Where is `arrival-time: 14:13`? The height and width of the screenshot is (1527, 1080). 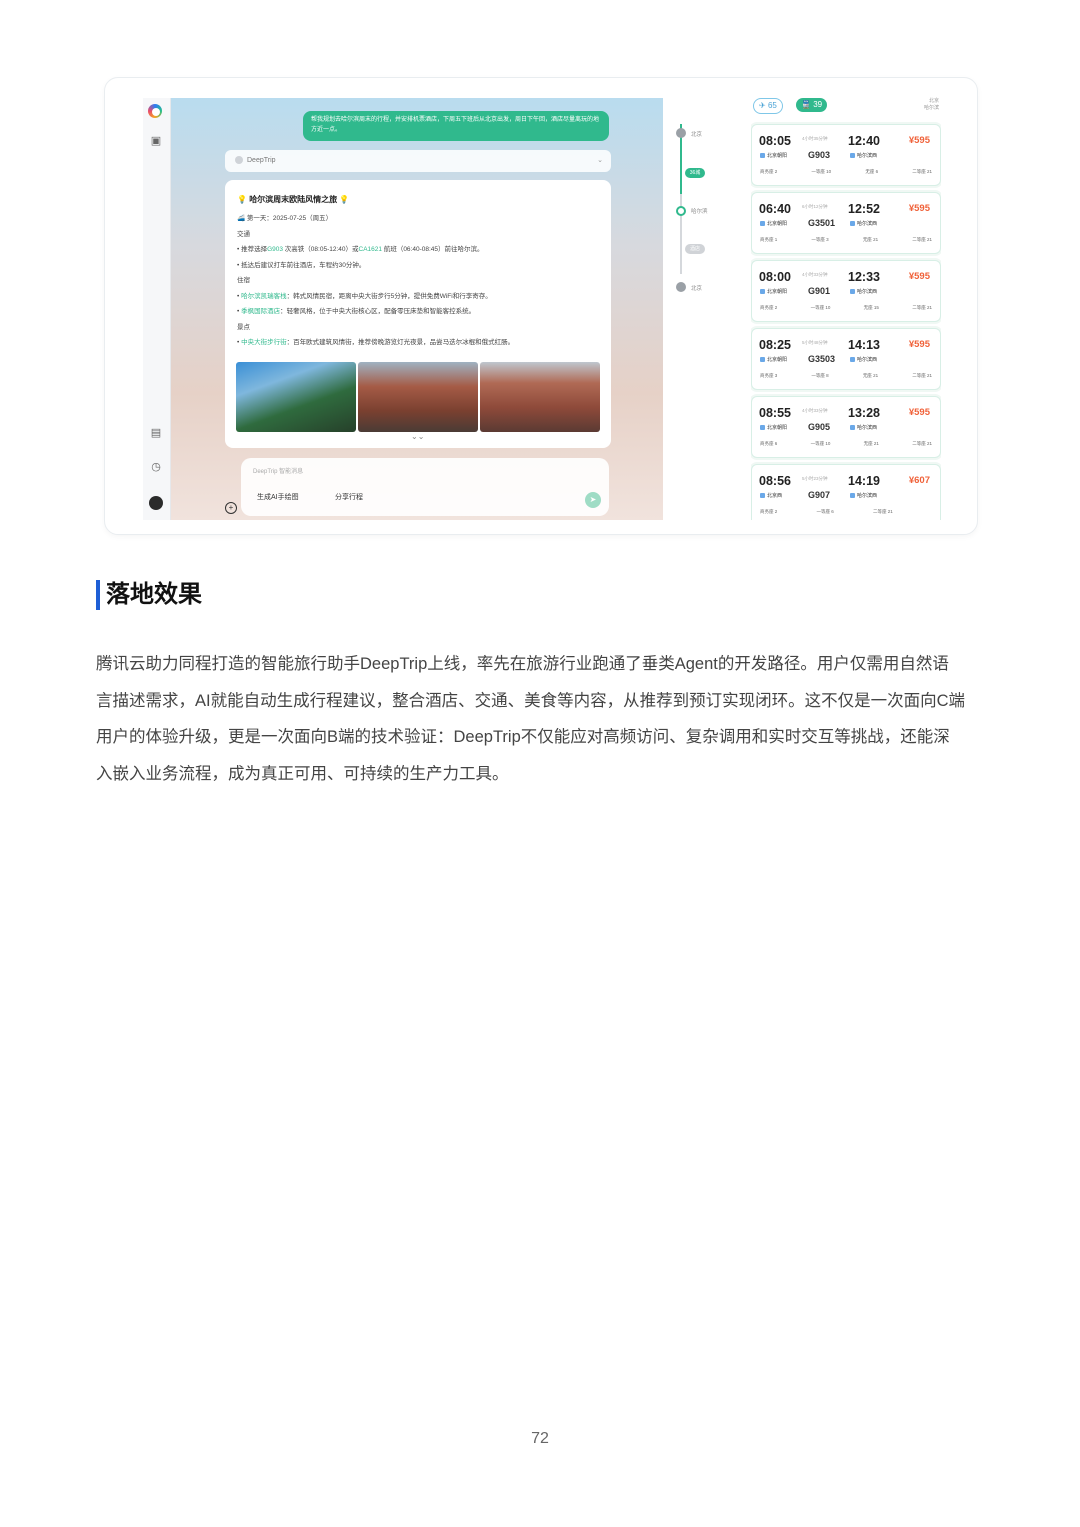 arrival-time: 14:13 is located at coordinates (864, 345).